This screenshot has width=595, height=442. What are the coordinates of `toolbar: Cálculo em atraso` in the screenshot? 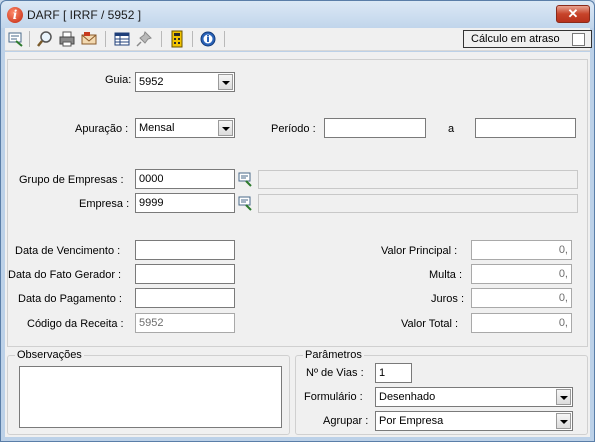 It's located at (298, 39).